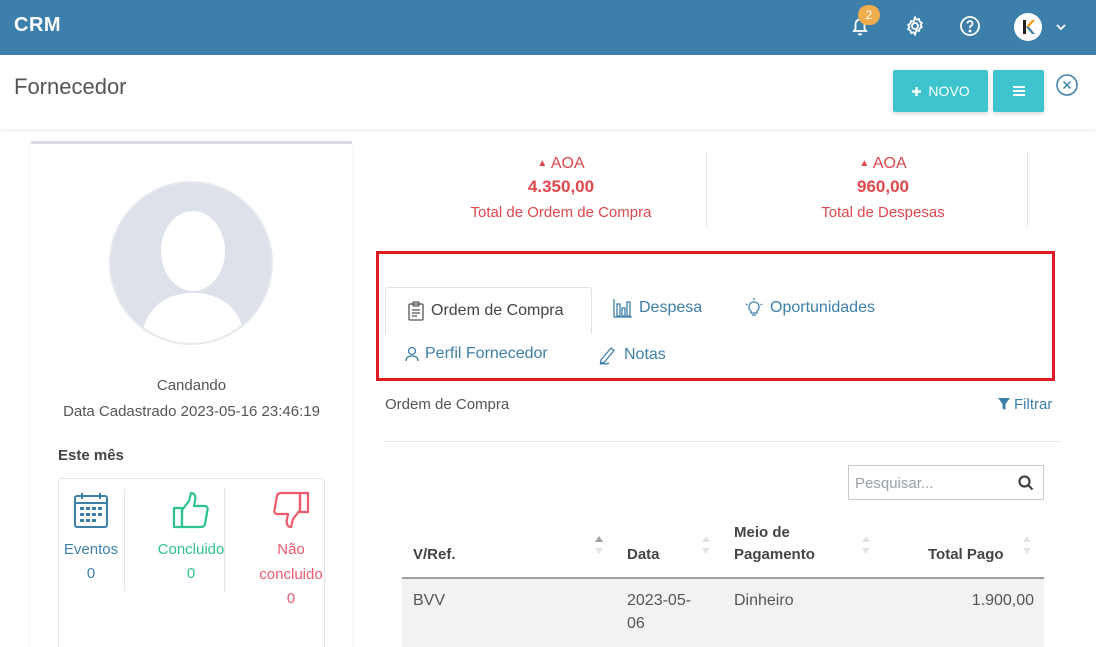 The width and height of the screenshot is (1096, 647). What do you see at coordinates (869, 15) in the screenshot?
I see `notification-badge: 2` at bounding box center [869, 15].